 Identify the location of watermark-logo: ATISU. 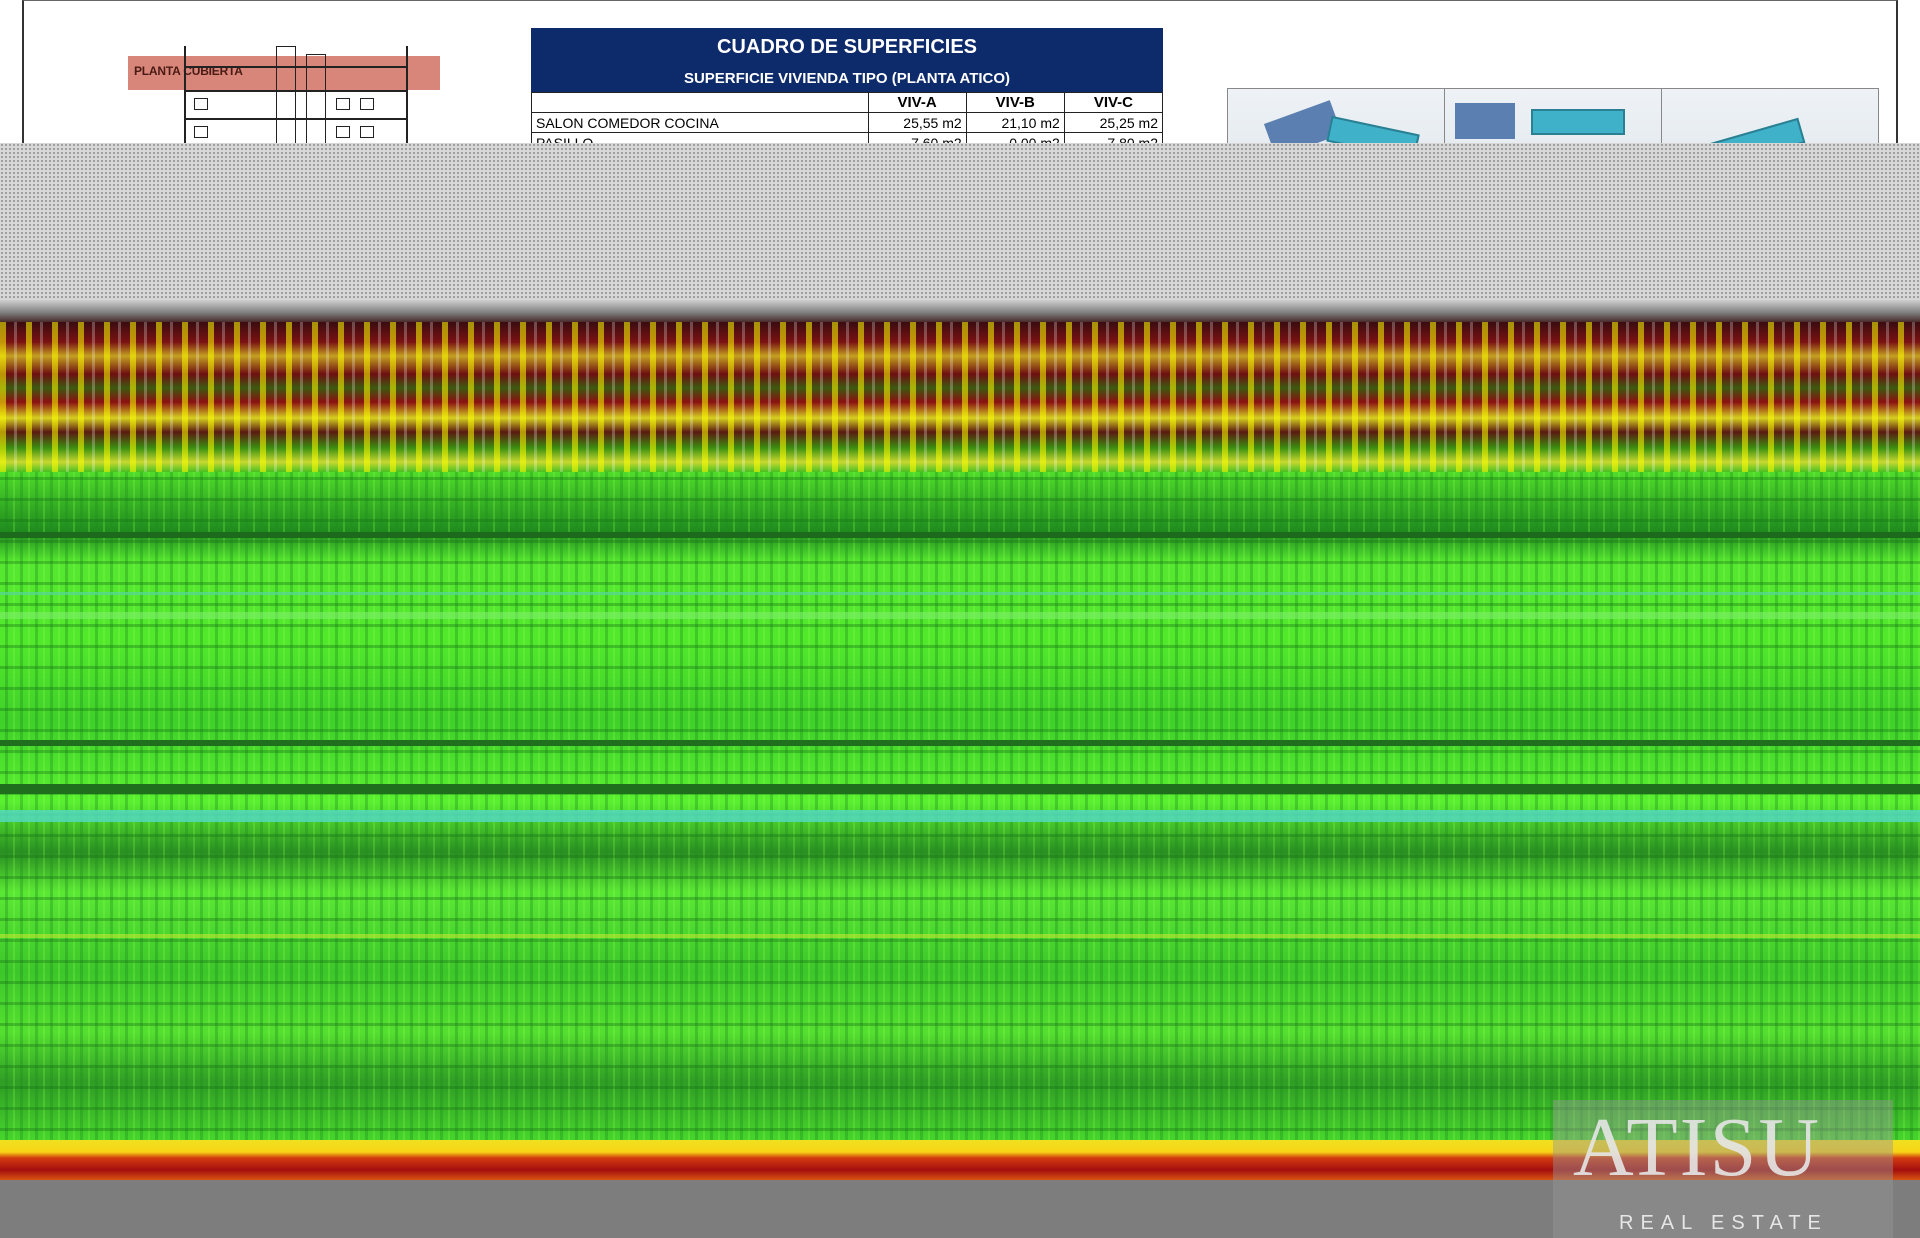
(1697, 1147).